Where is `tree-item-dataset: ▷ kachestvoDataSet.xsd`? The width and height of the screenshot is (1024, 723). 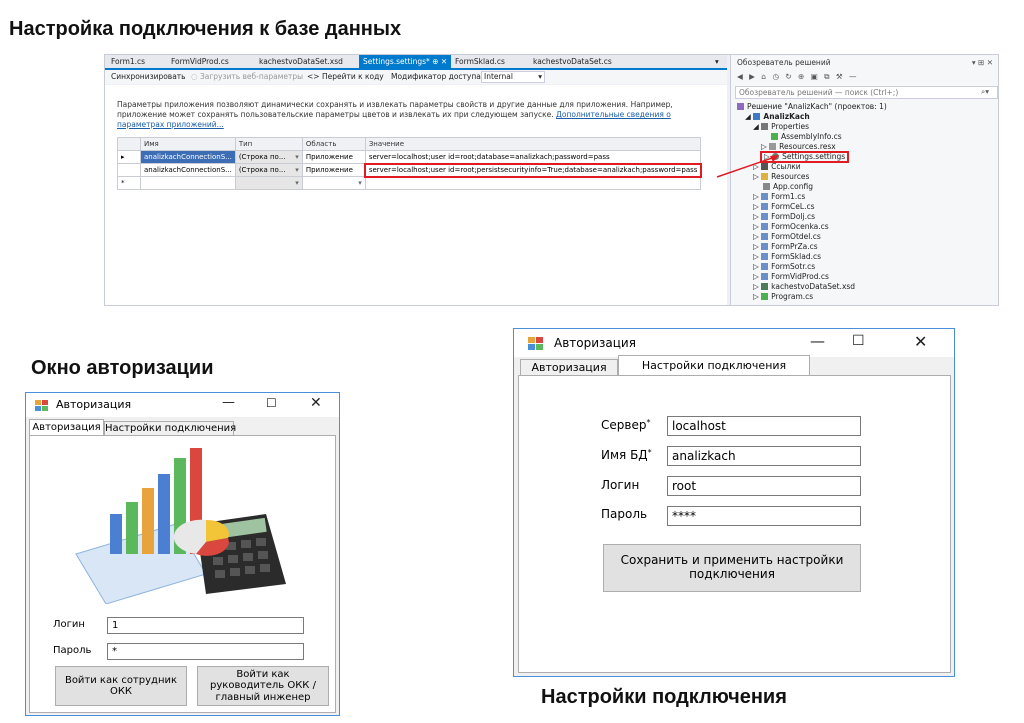
tree-item-dataset: ▷ kachestvoDataSet.xsd is located at coordinates (804, 287).